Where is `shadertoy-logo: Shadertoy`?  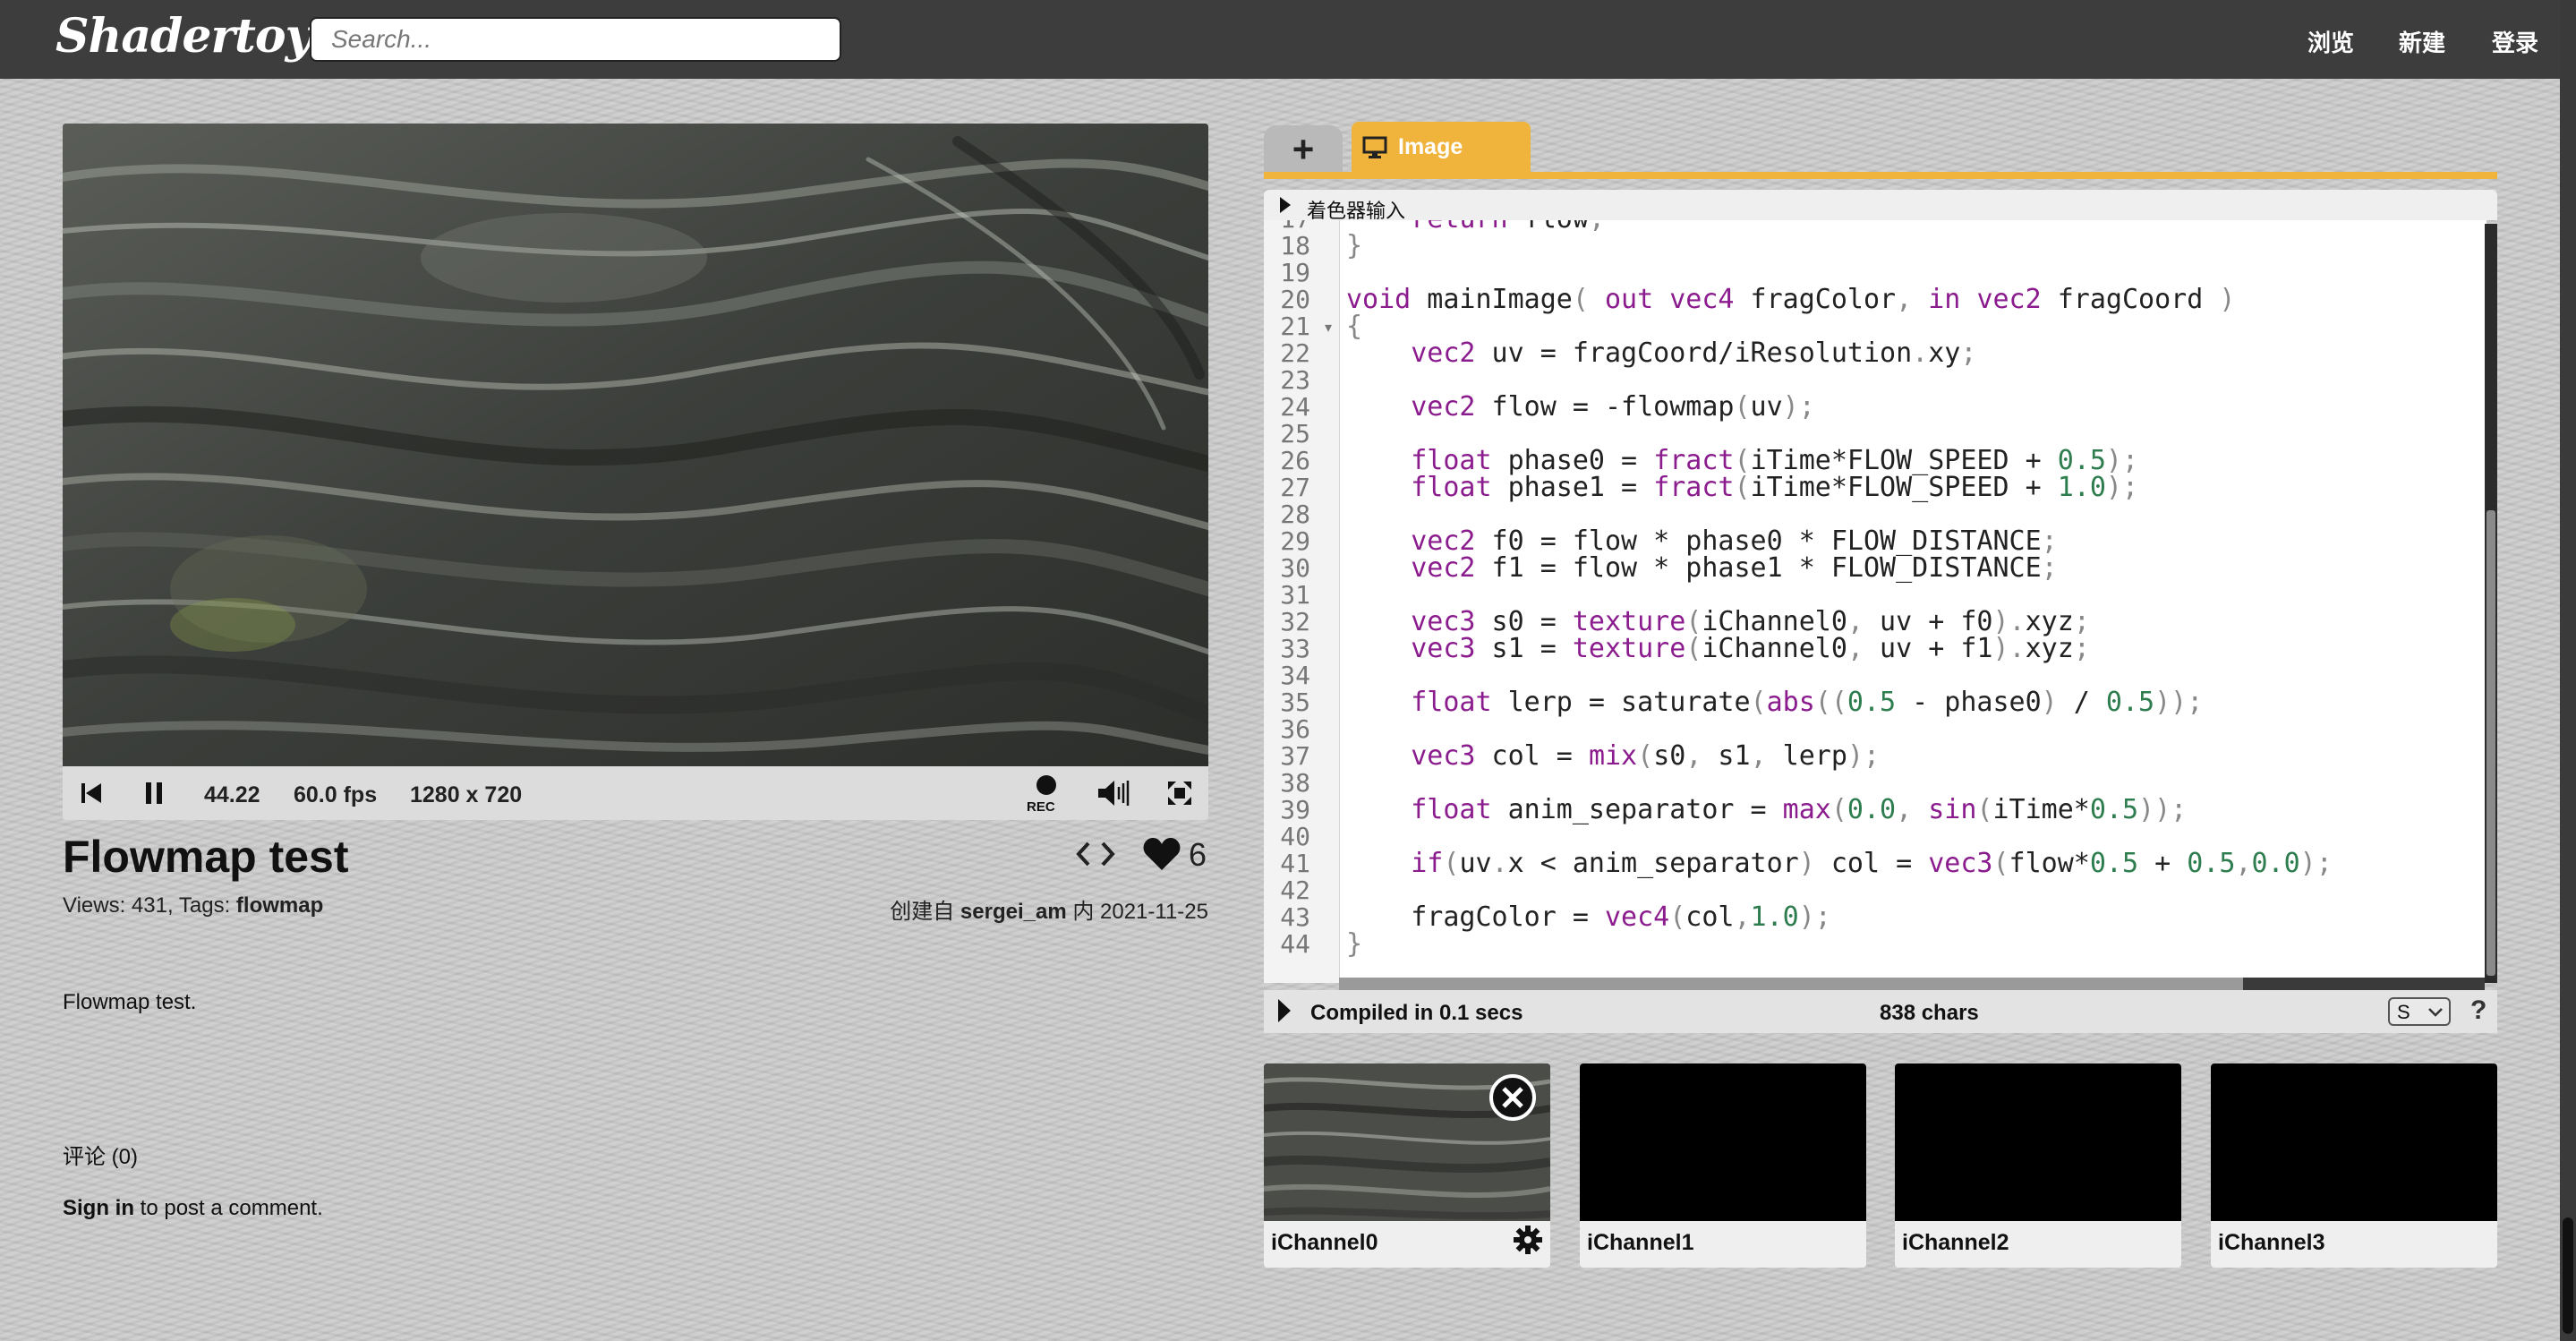
shadertoy-logo: Shadertoy is located at coordinates (183, 36).